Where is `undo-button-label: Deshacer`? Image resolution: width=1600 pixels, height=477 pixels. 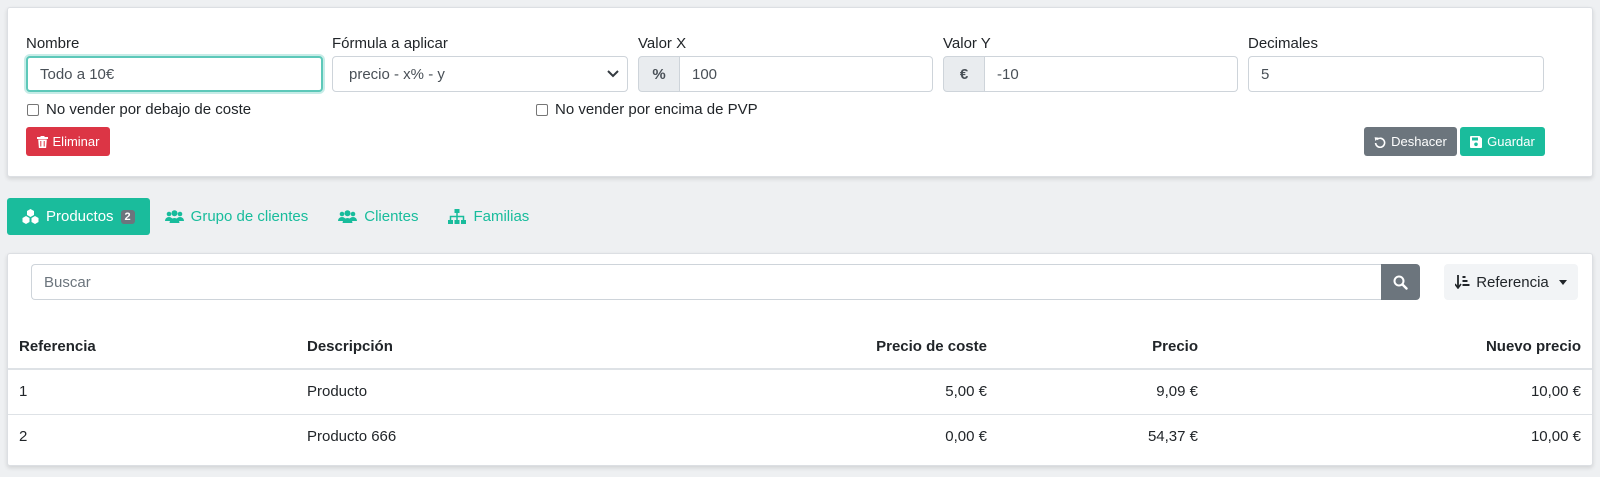 undo-button-label: Deshacer is located at coordinates (1419, 141).